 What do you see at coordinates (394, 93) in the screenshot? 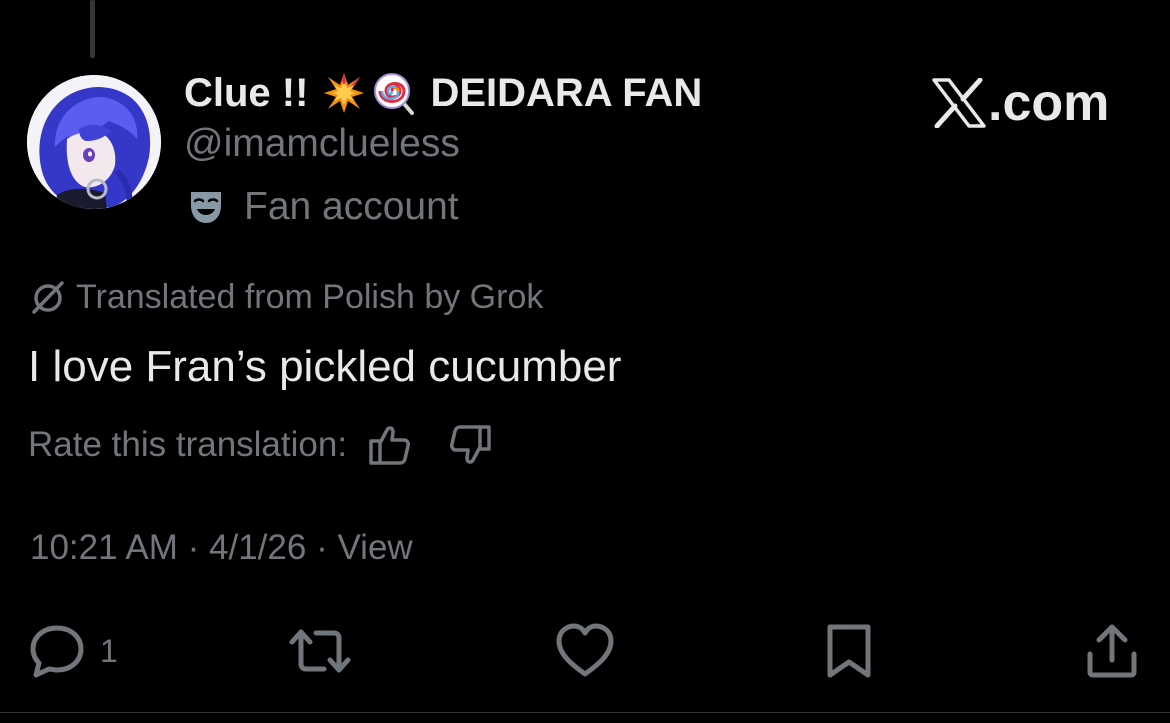
I see `lollipop-icon` at bounding box center [394, 93].